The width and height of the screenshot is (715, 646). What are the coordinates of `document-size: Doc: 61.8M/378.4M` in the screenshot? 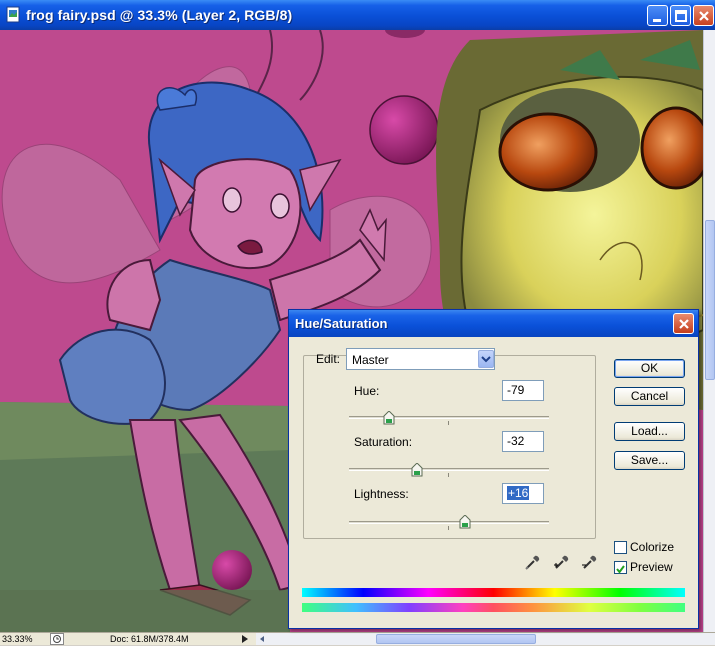 It's located at (149, 639).